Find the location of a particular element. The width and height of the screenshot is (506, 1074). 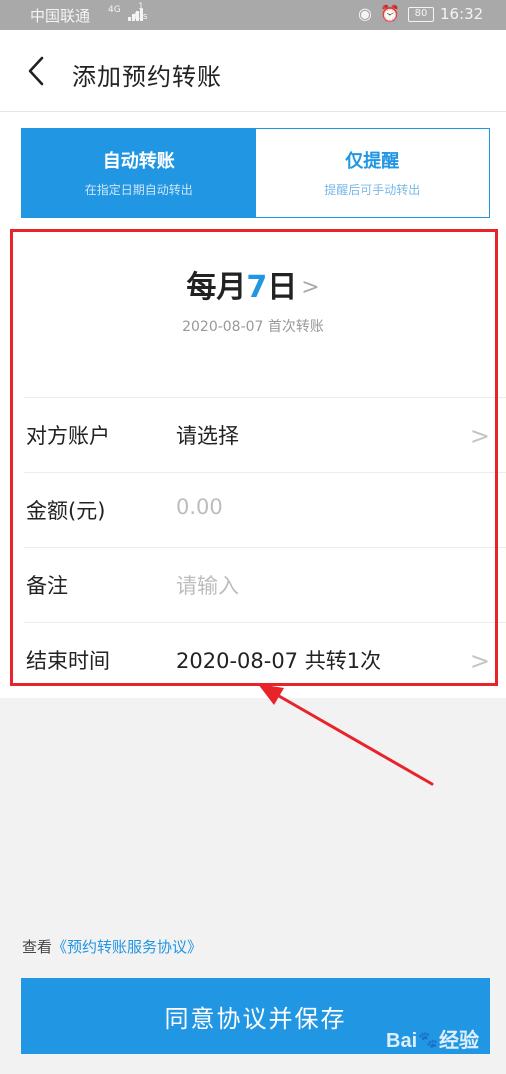

schedule-section: 每月7日 > 2020-08-07 首次转账 is located at coordinates (253, 299).